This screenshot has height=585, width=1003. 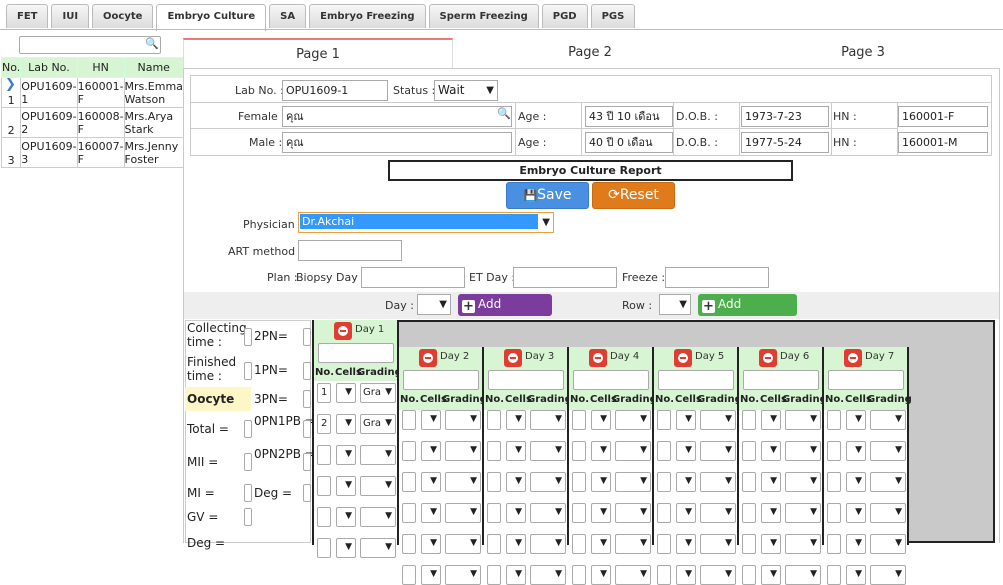 I want to click on male-age-field: 40 ปี 0 เดือน, so click(x=629, y=142).